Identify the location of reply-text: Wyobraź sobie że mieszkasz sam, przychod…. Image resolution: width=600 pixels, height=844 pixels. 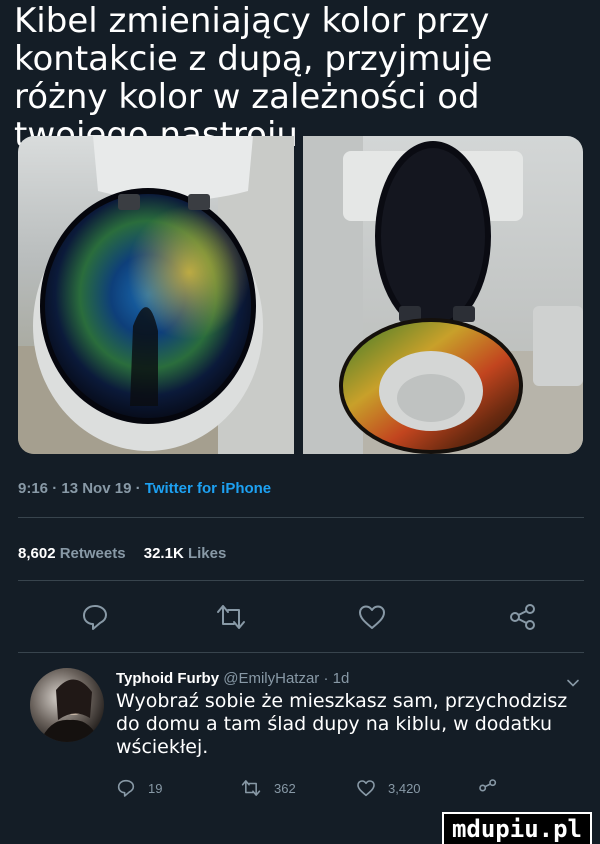
(342, 724).